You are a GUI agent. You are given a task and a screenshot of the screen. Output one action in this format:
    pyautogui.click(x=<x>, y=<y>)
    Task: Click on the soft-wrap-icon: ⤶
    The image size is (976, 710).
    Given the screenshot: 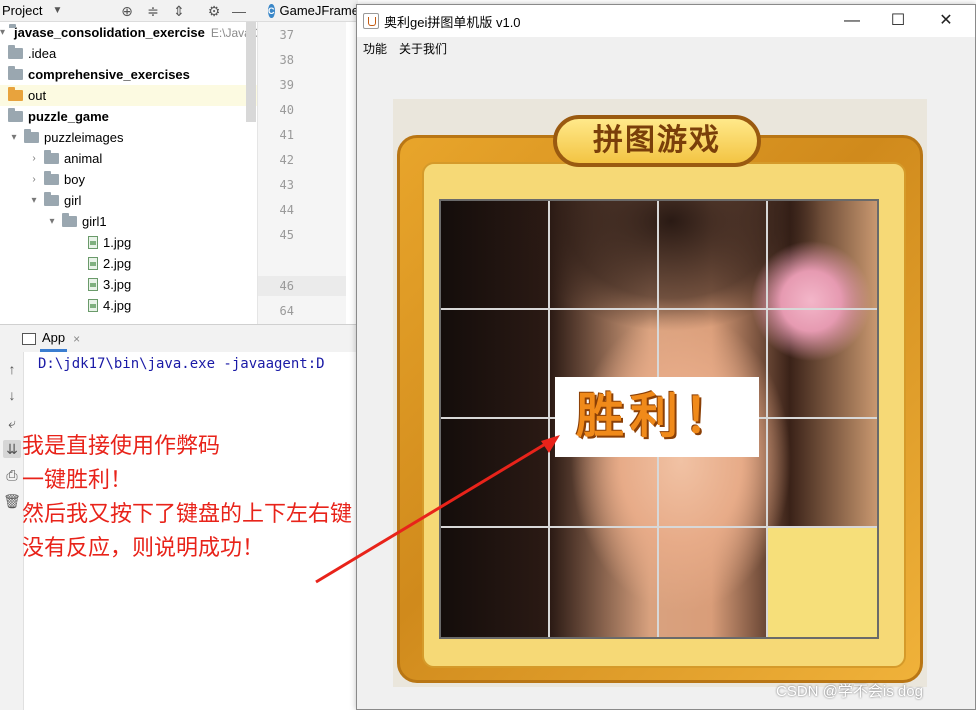 What is the action you would take?
    pyautogui.click(x=12, y=423)
    